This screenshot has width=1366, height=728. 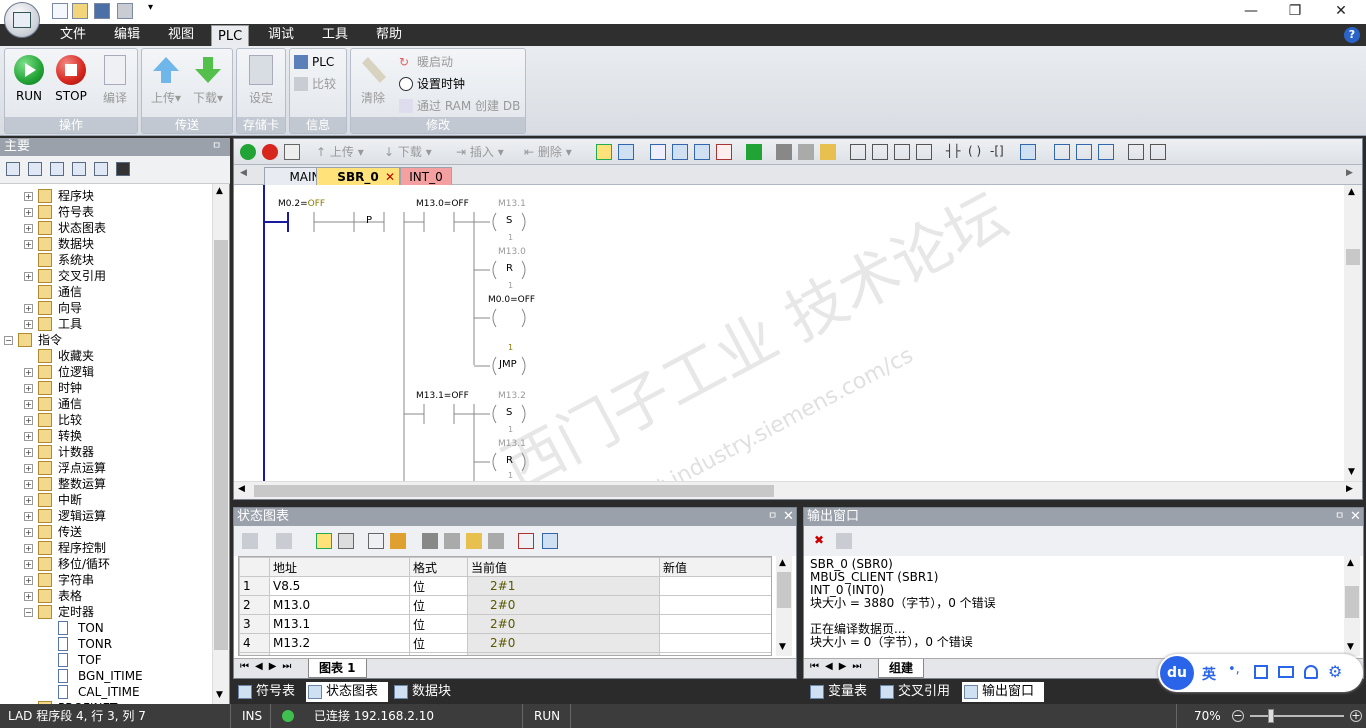 What do you see at coordinates (105, 420) in the screenshot?
I see `tree-item: + 比较` at bounding box center [105, 420].